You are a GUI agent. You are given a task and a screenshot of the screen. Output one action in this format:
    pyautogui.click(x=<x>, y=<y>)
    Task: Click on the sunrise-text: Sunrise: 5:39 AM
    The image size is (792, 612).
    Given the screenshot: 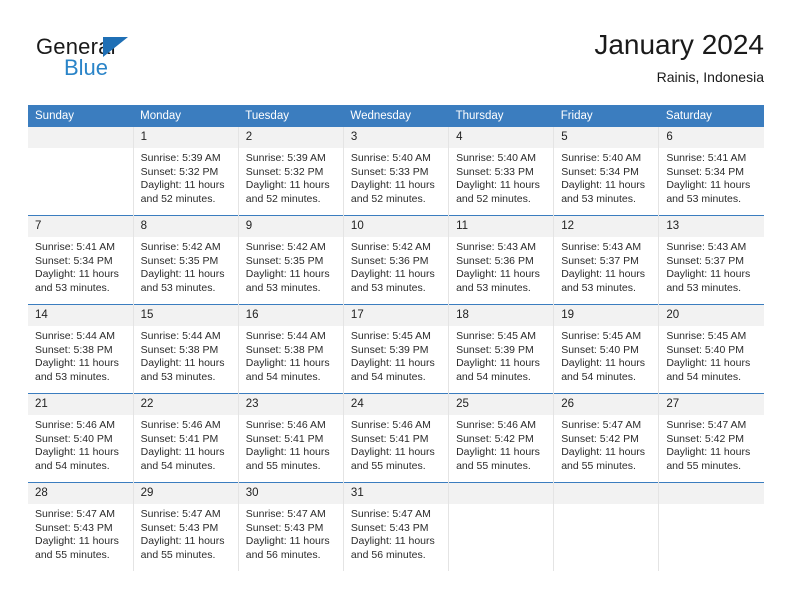 What is the action you would take?
    pyautogui.click(x=285, y=158)
    